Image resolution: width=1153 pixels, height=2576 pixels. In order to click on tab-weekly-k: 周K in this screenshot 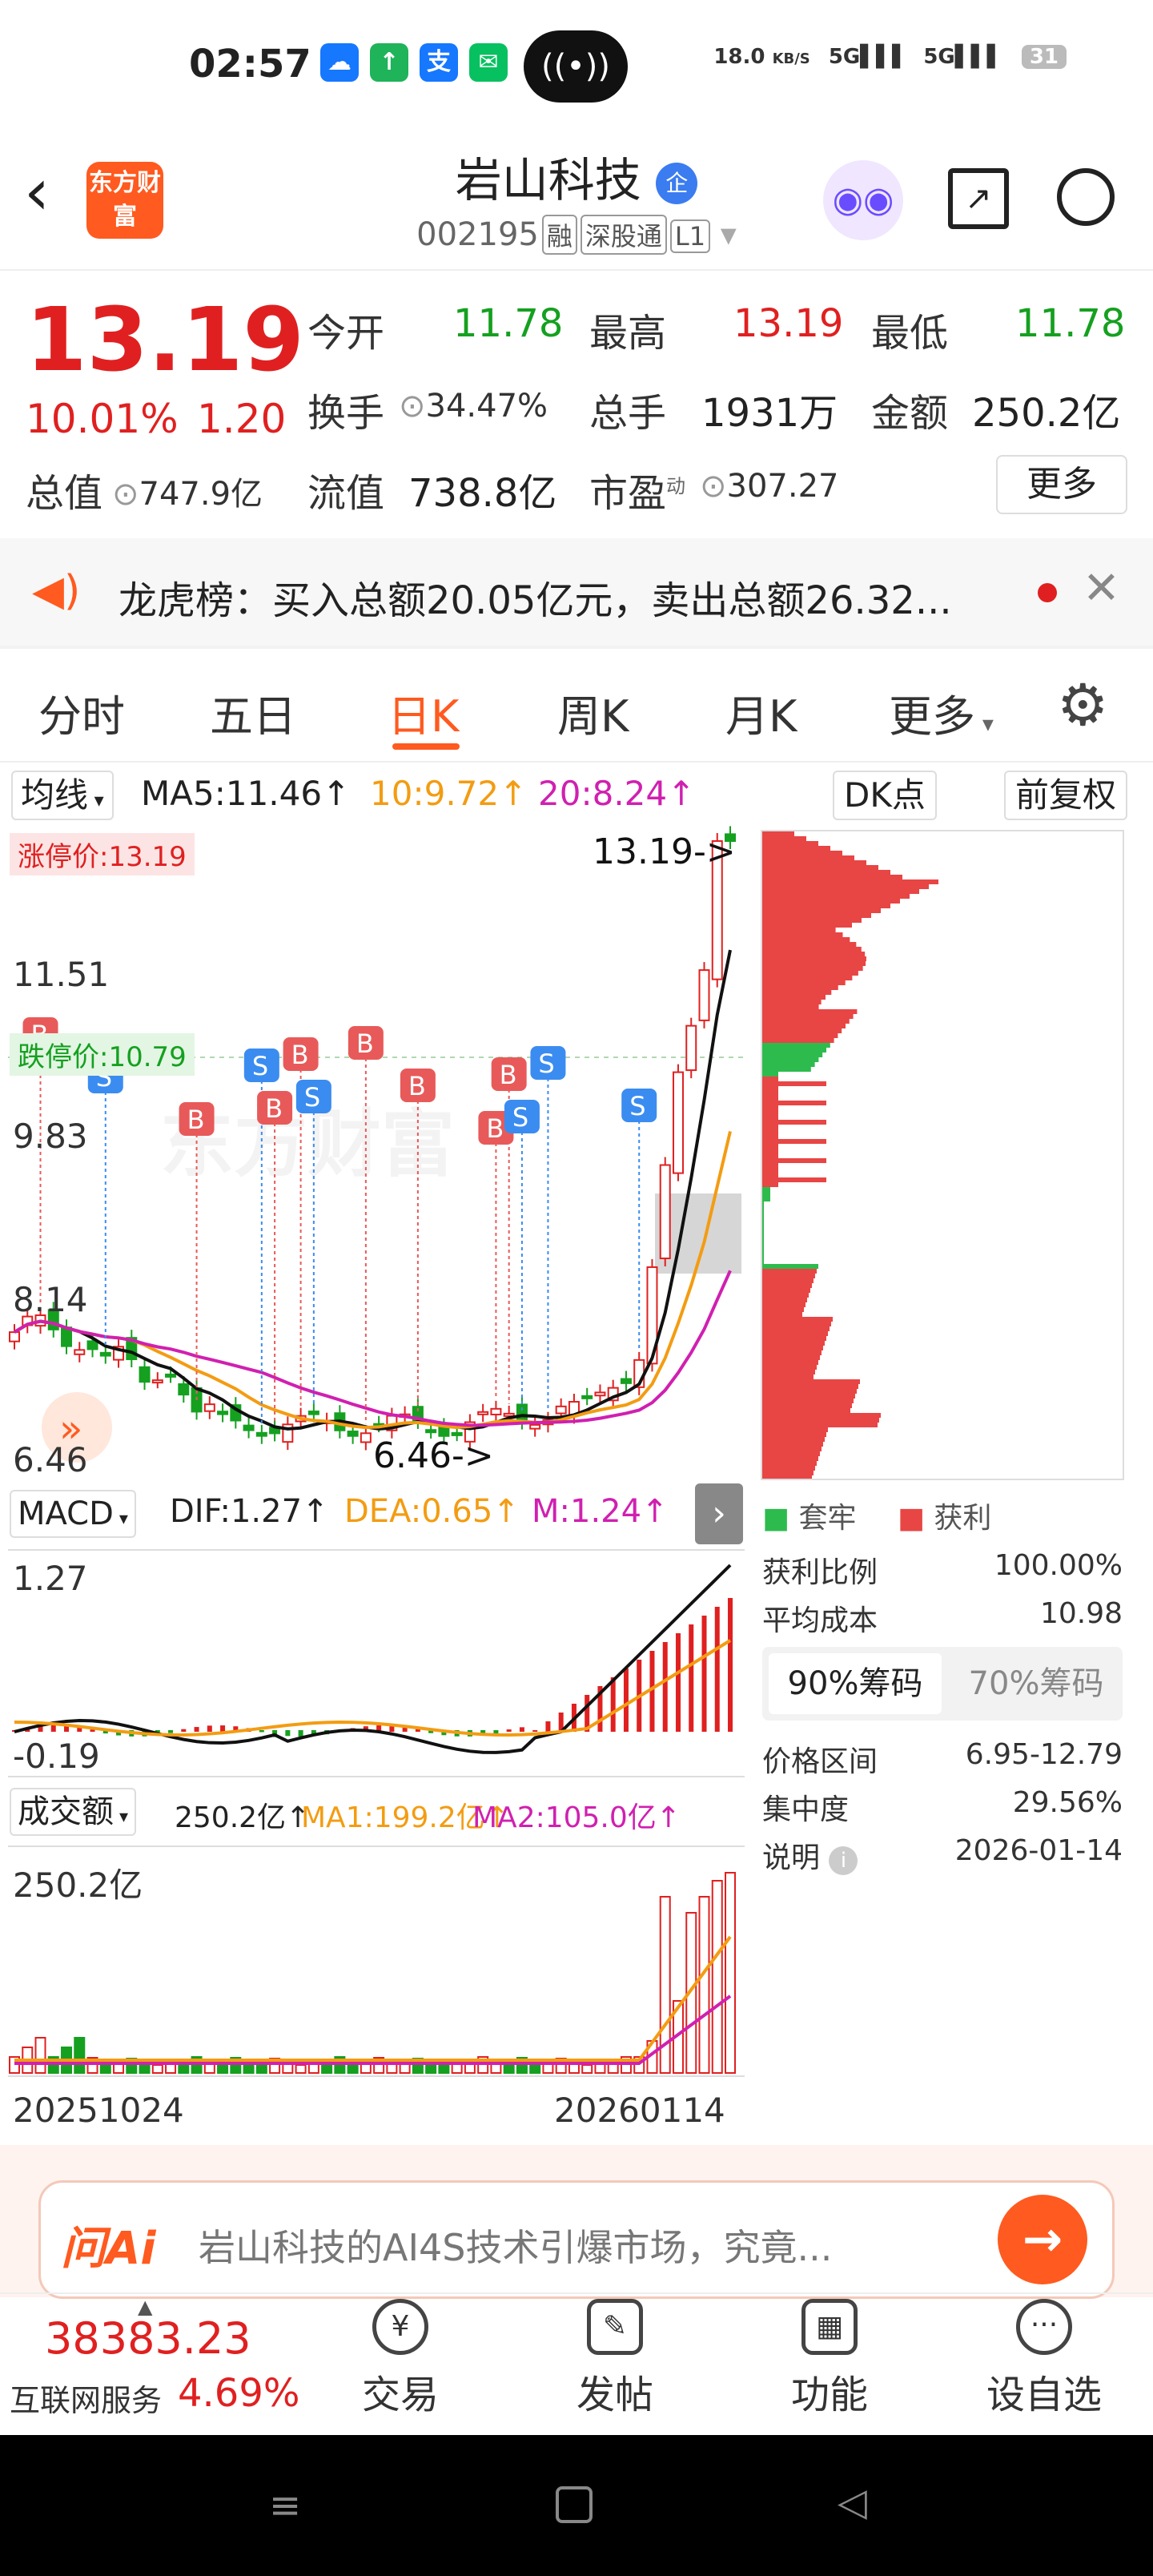, I will do `click(593, 712)`.